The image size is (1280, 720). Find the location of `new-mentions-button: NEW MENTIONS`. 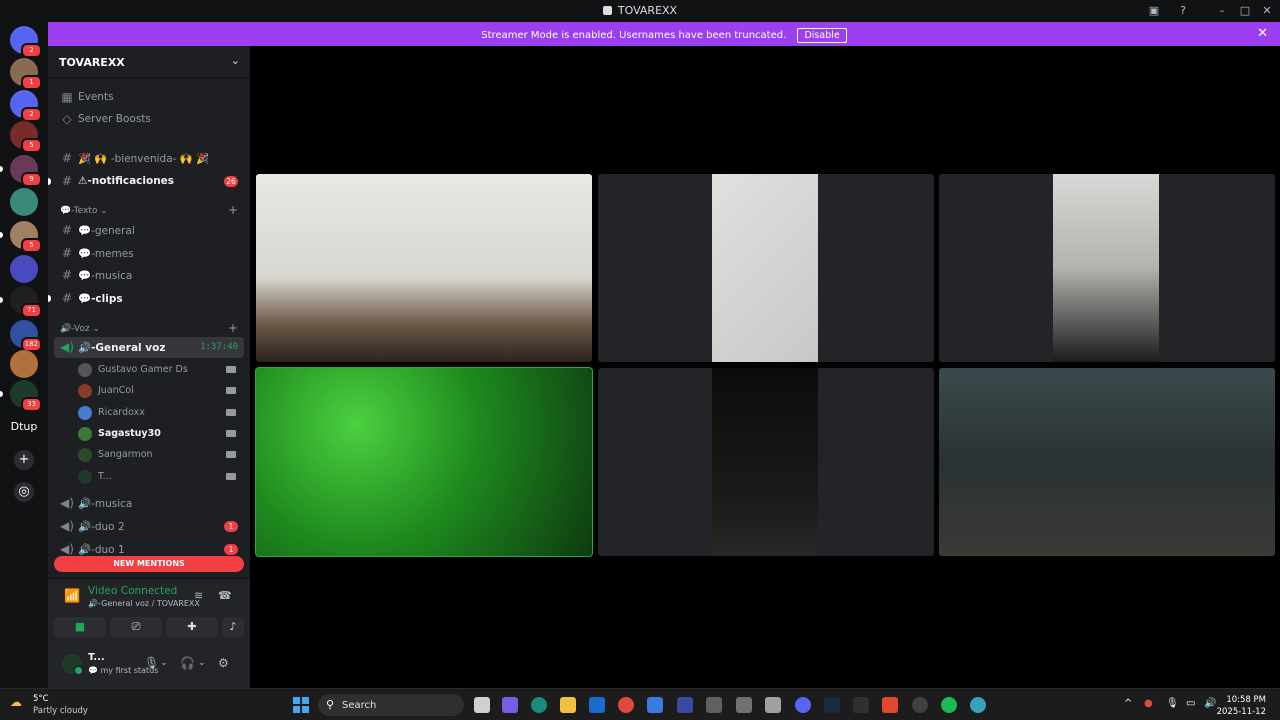

new-mentions-button: NEW MENTIONS is located at coordinates (149, 564).